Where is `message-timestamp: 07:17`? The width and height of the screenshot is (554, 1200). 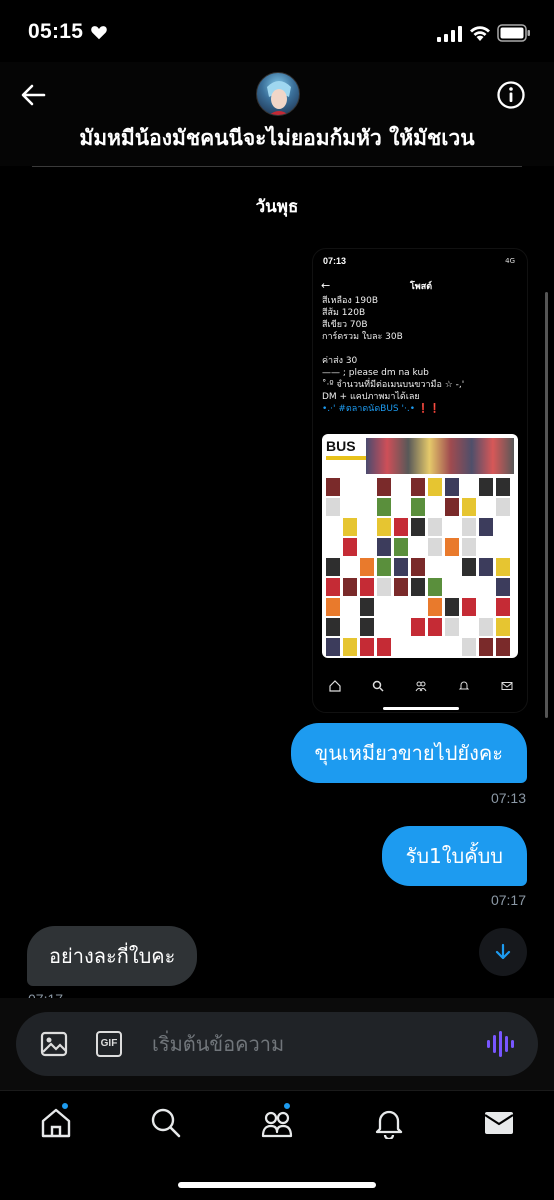 message-timestamp: 07:17 is located at coordinates (45, 994).